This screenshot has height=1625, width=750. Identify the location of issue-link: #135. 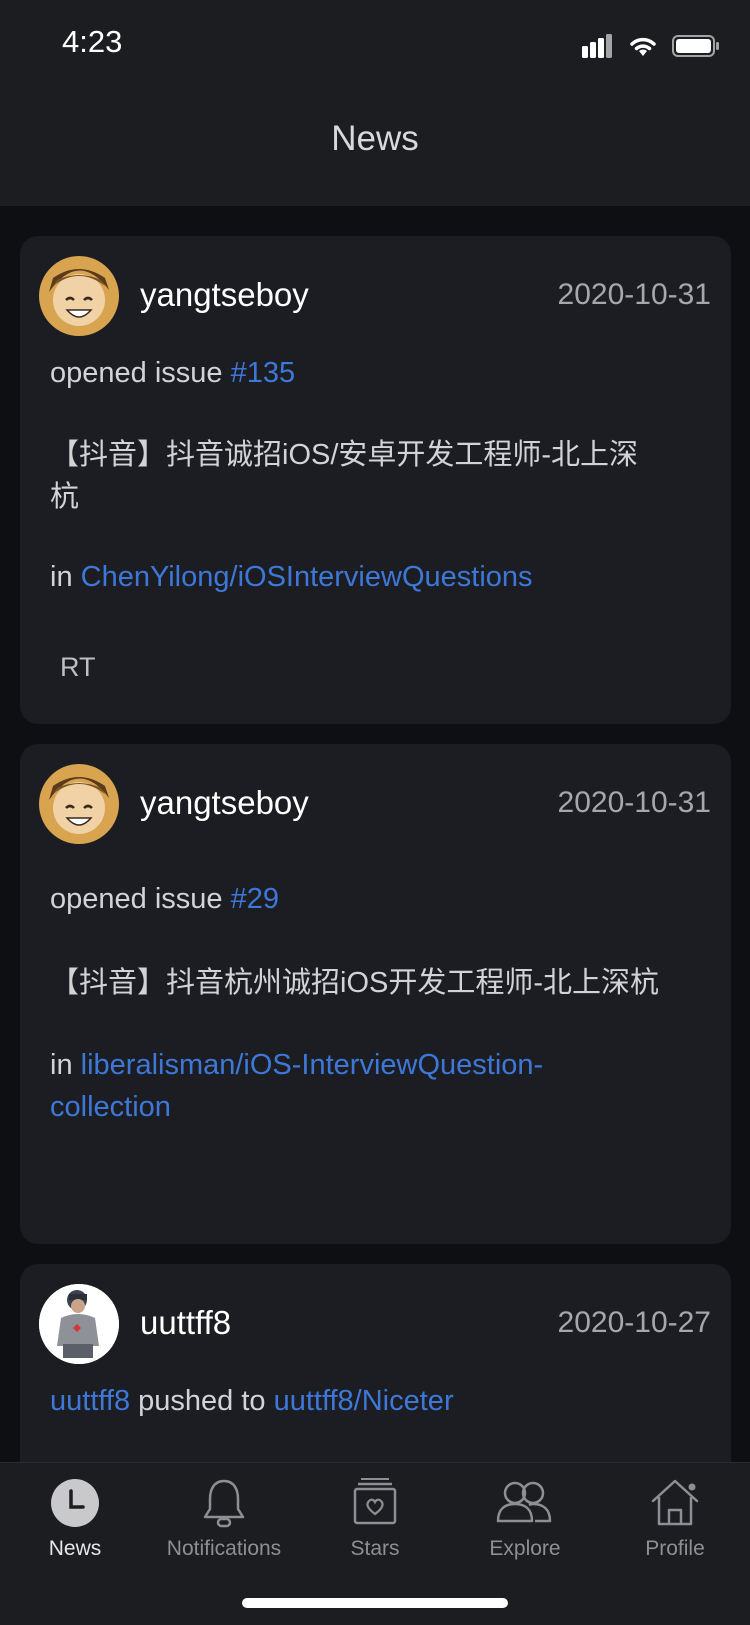
(263, 373).